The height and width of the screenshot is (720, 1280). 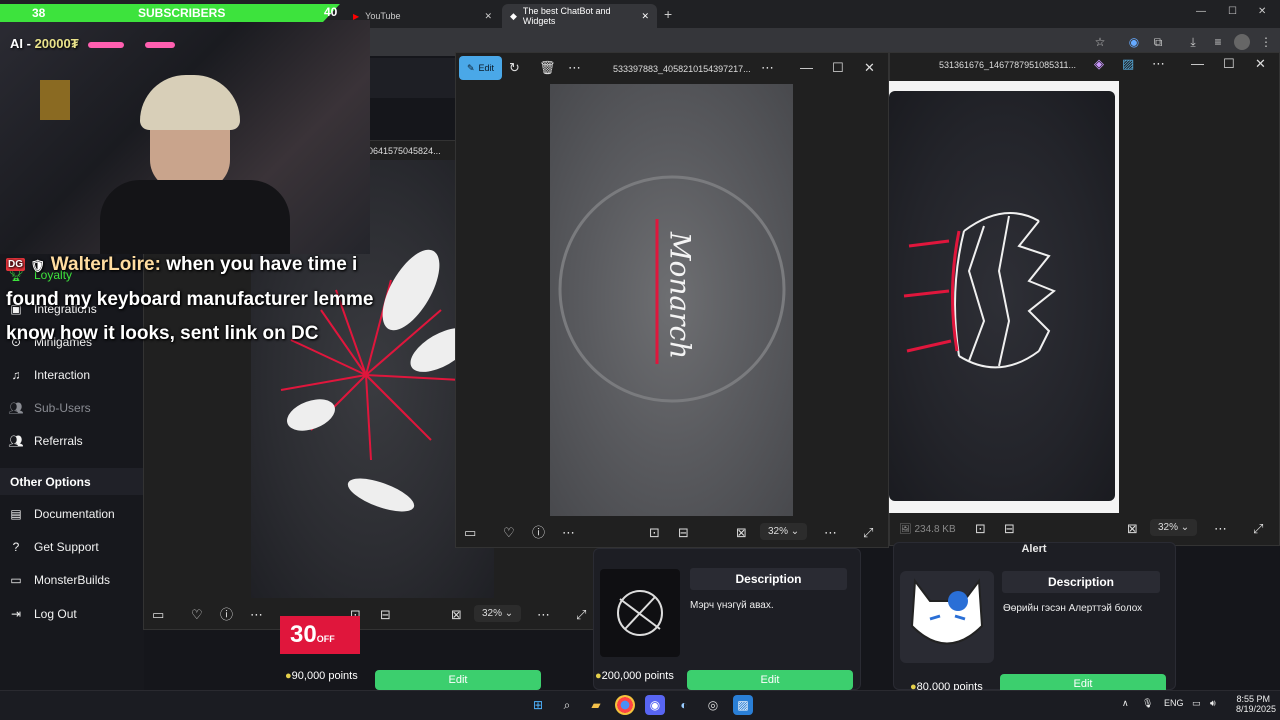 I want to click on edit-image-button: ✎ Edit, so click(x=480, y=68).